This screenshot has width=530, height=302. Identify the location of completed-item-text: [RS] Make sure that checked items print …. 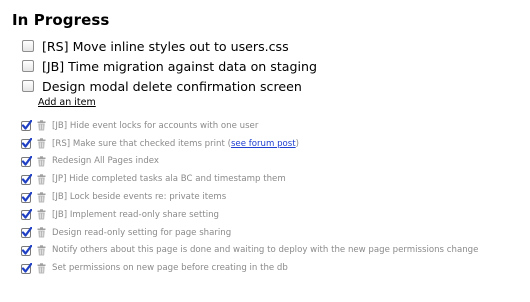
(141, 143).